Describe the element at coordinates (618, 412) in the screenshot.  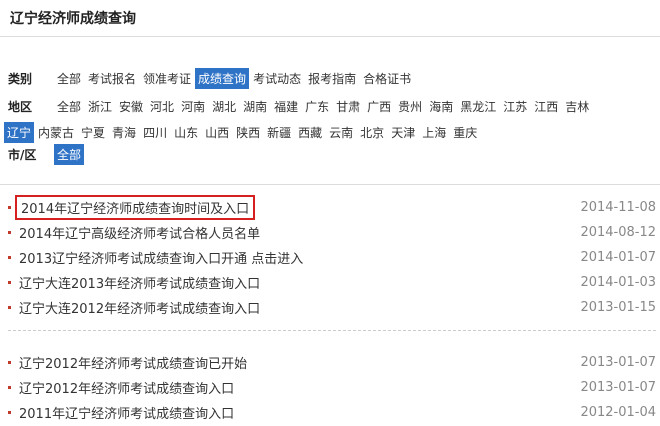
I see `news-date: 2012-01-04` at that location.